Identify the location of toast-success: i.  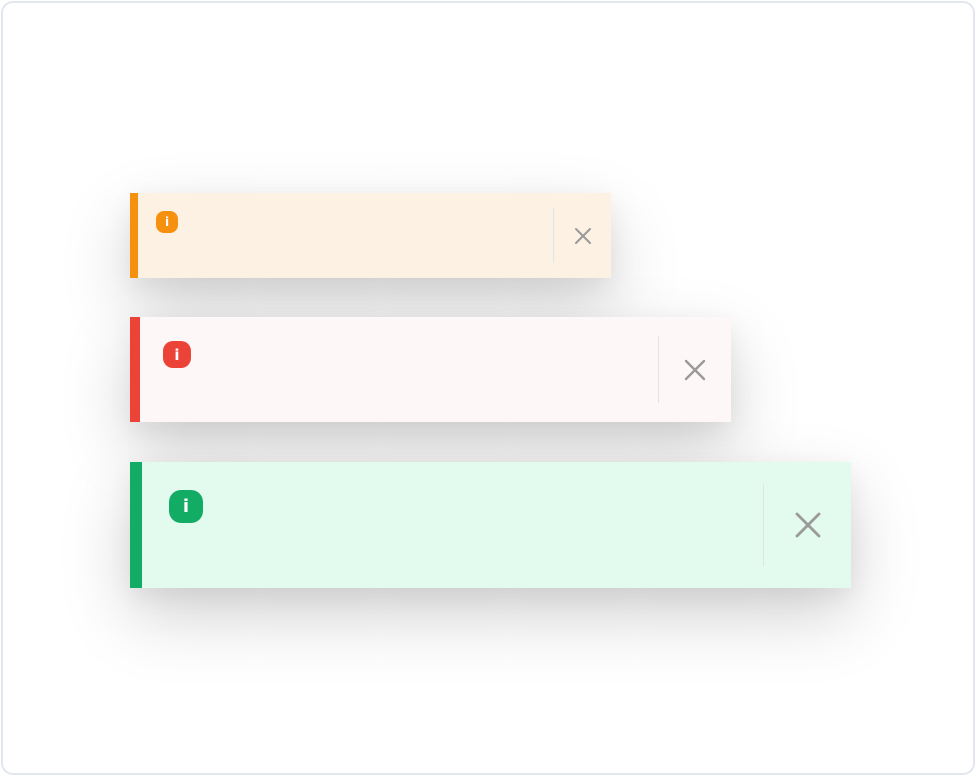
(490, 525).